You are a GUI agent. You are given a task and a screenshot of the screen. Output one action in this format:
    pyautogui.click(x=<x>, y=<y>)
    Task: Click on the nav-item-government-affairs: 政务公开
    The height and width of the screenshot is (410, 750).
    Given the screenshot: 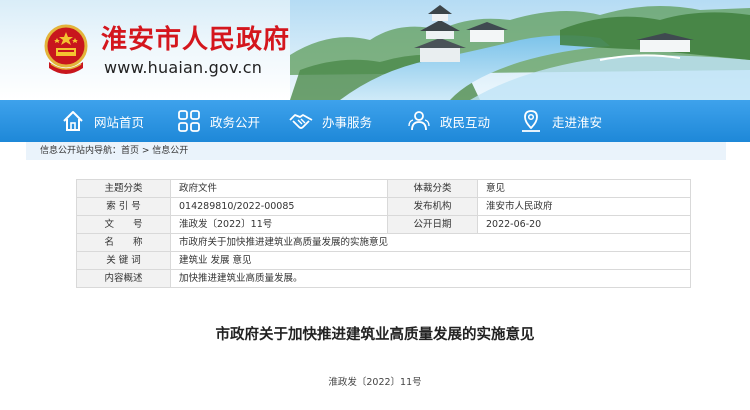 What is the action you would take?
    pyautogui.click(x=218, y=121)
    